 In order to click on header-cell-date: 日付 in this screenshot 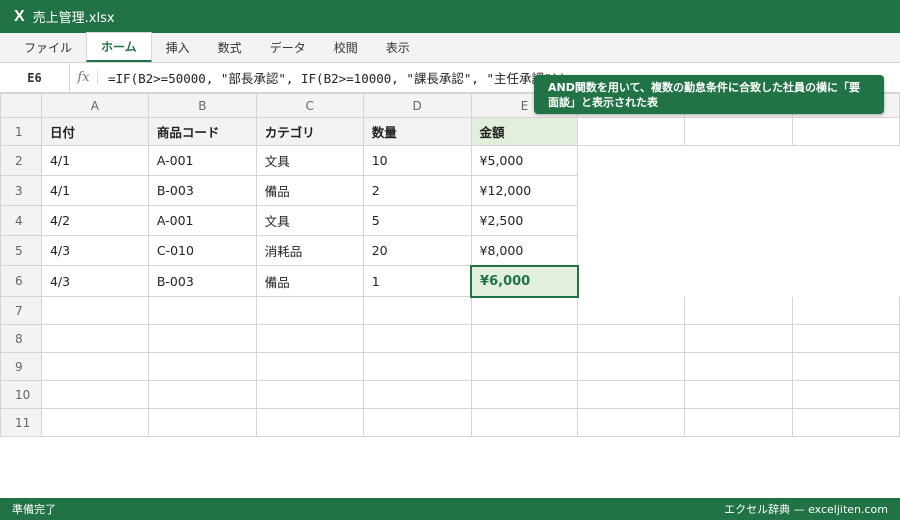, I will do `click(94, 131)`.